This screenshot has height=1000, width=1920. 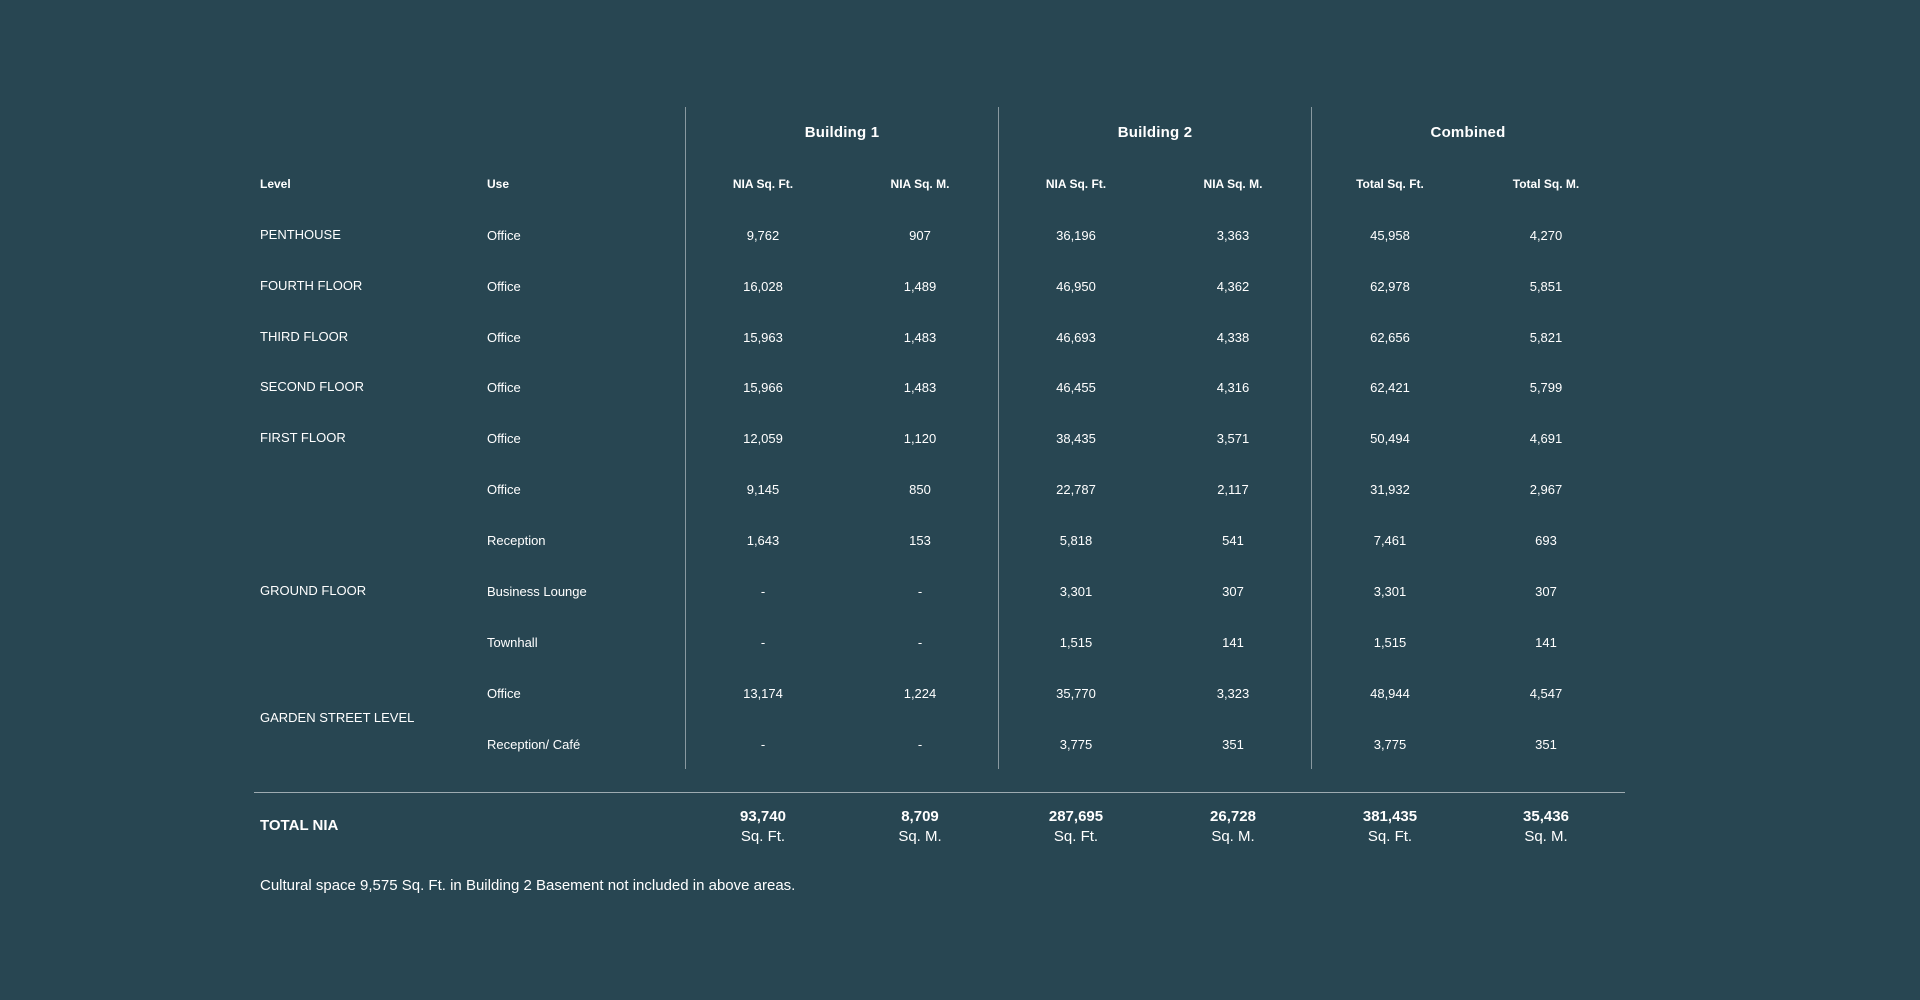 I want to click on use-cell: Townhall, so click(x=512, y=642).